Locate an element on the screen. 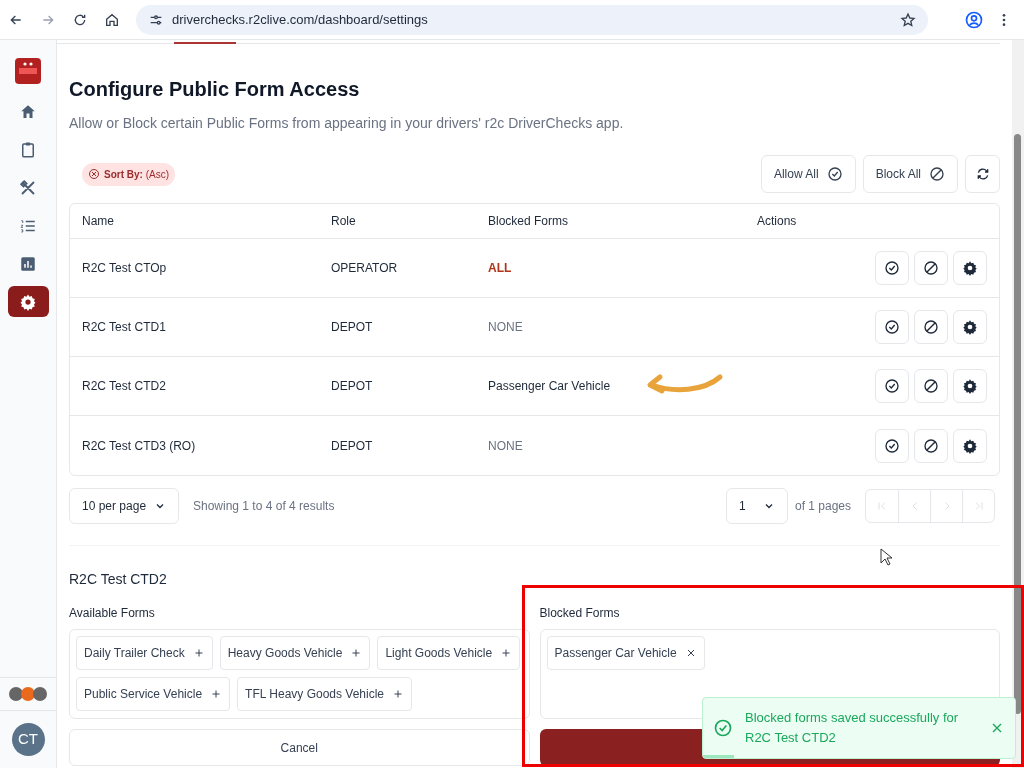 This screenshot has height=768, width=1024. close-circle-icon is located at coordinates (94, 174).